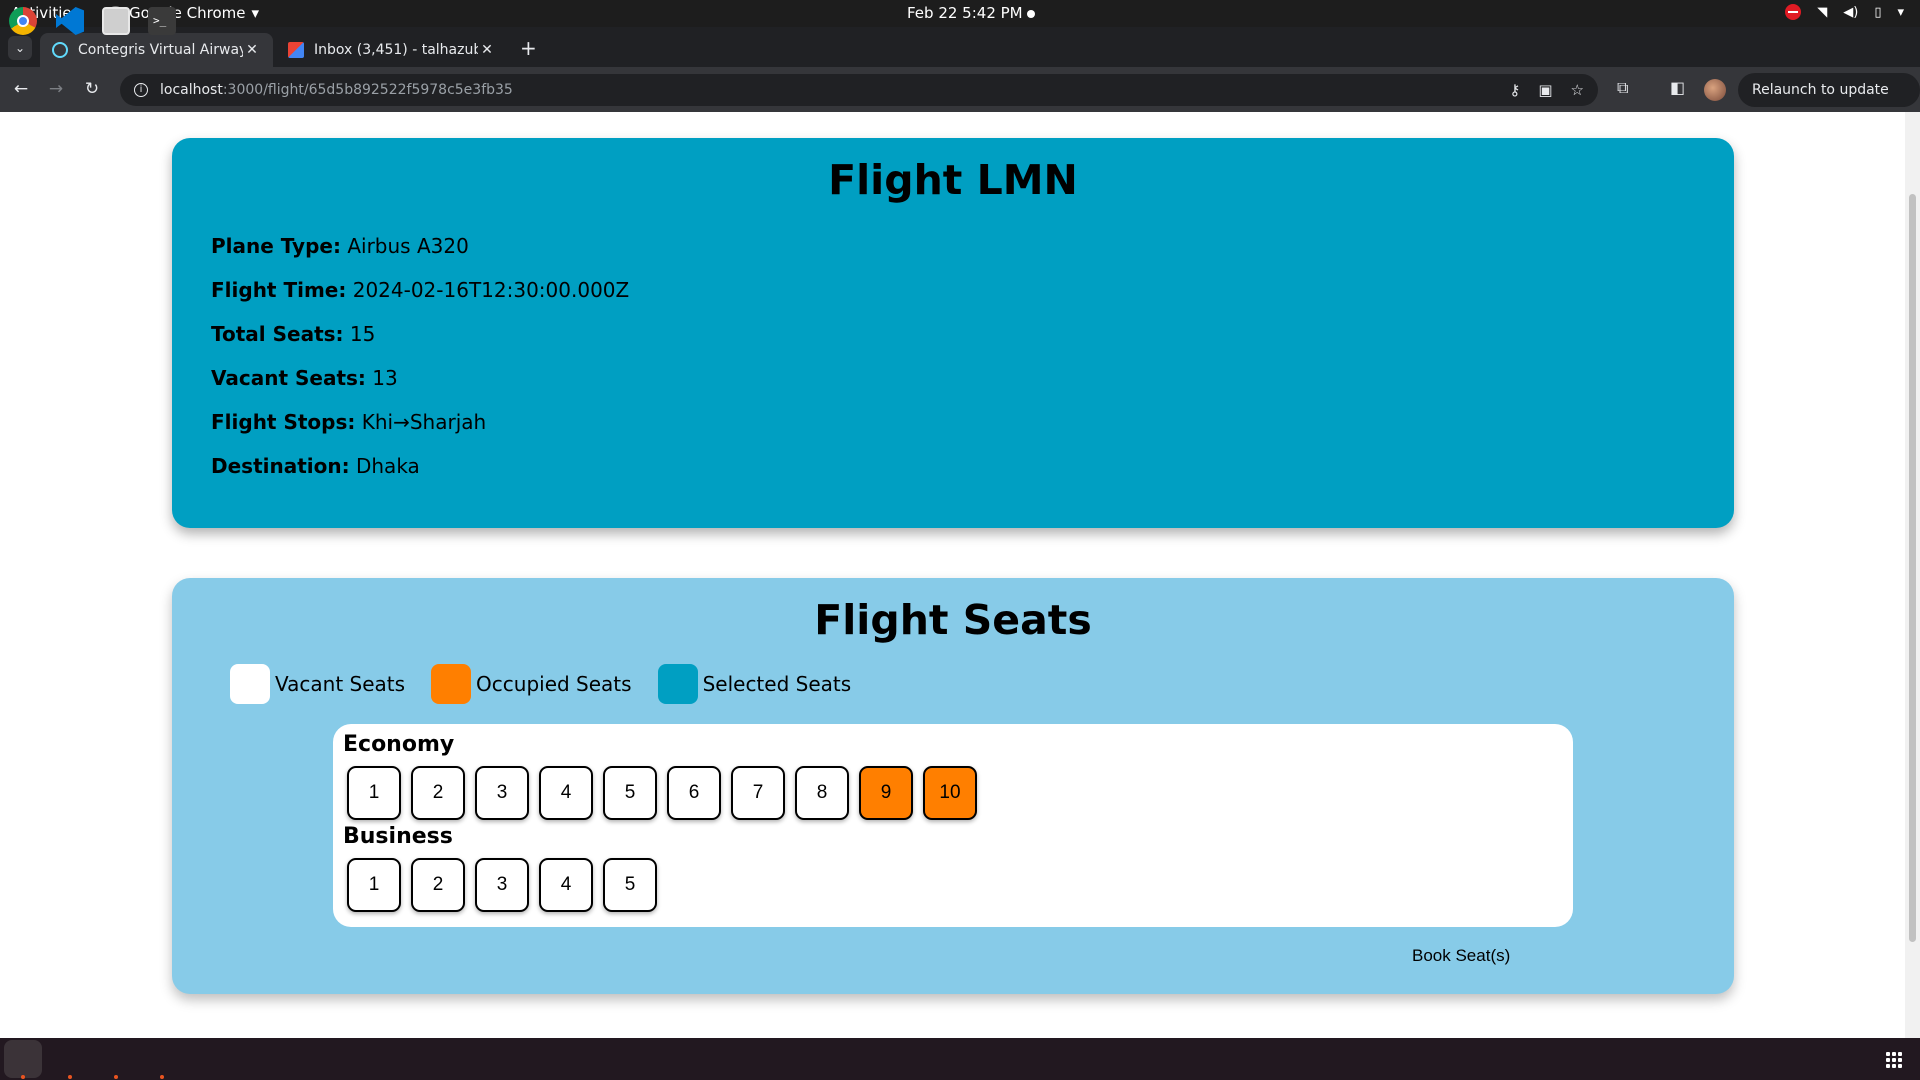 The height and width of the screenshot is (1080, 1920). What do you see at coordinates (1577, 90) in the screenshot?
I see `bookmark-star-icon: ☆` at bounding box center [1577, 90].